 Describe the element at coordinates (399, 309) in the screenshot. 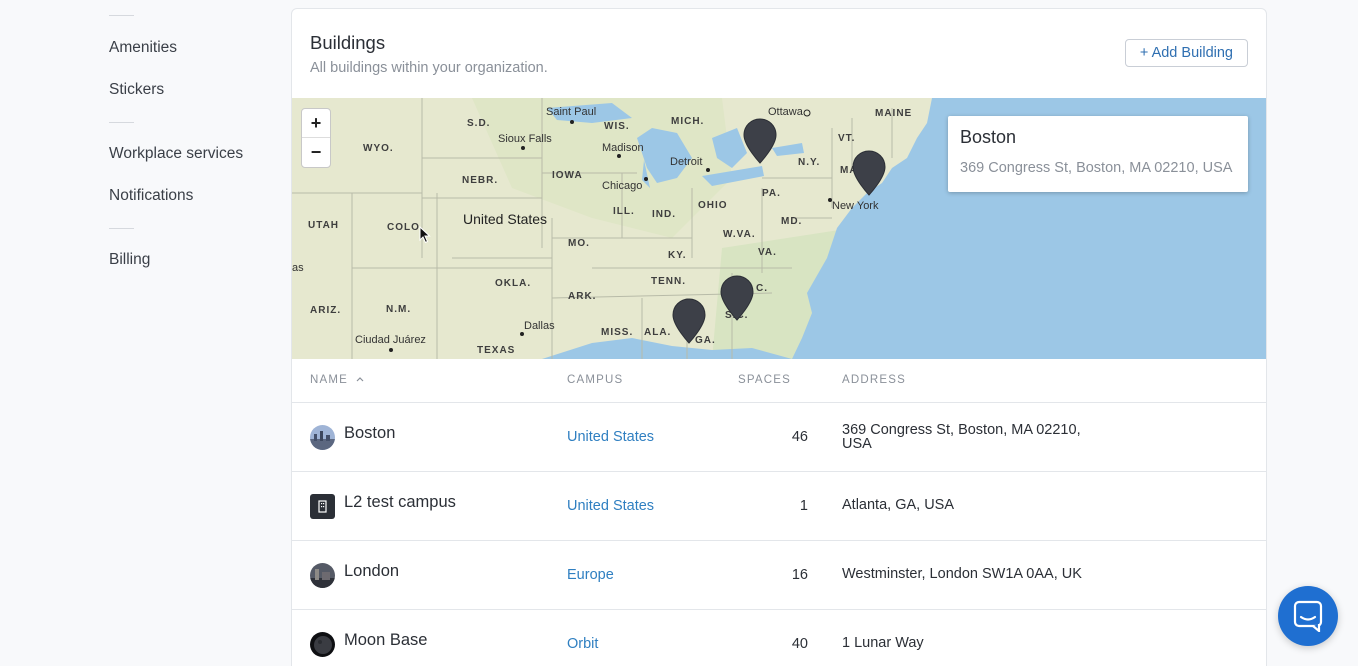

I see `map-state-label: N.M.` at that location.